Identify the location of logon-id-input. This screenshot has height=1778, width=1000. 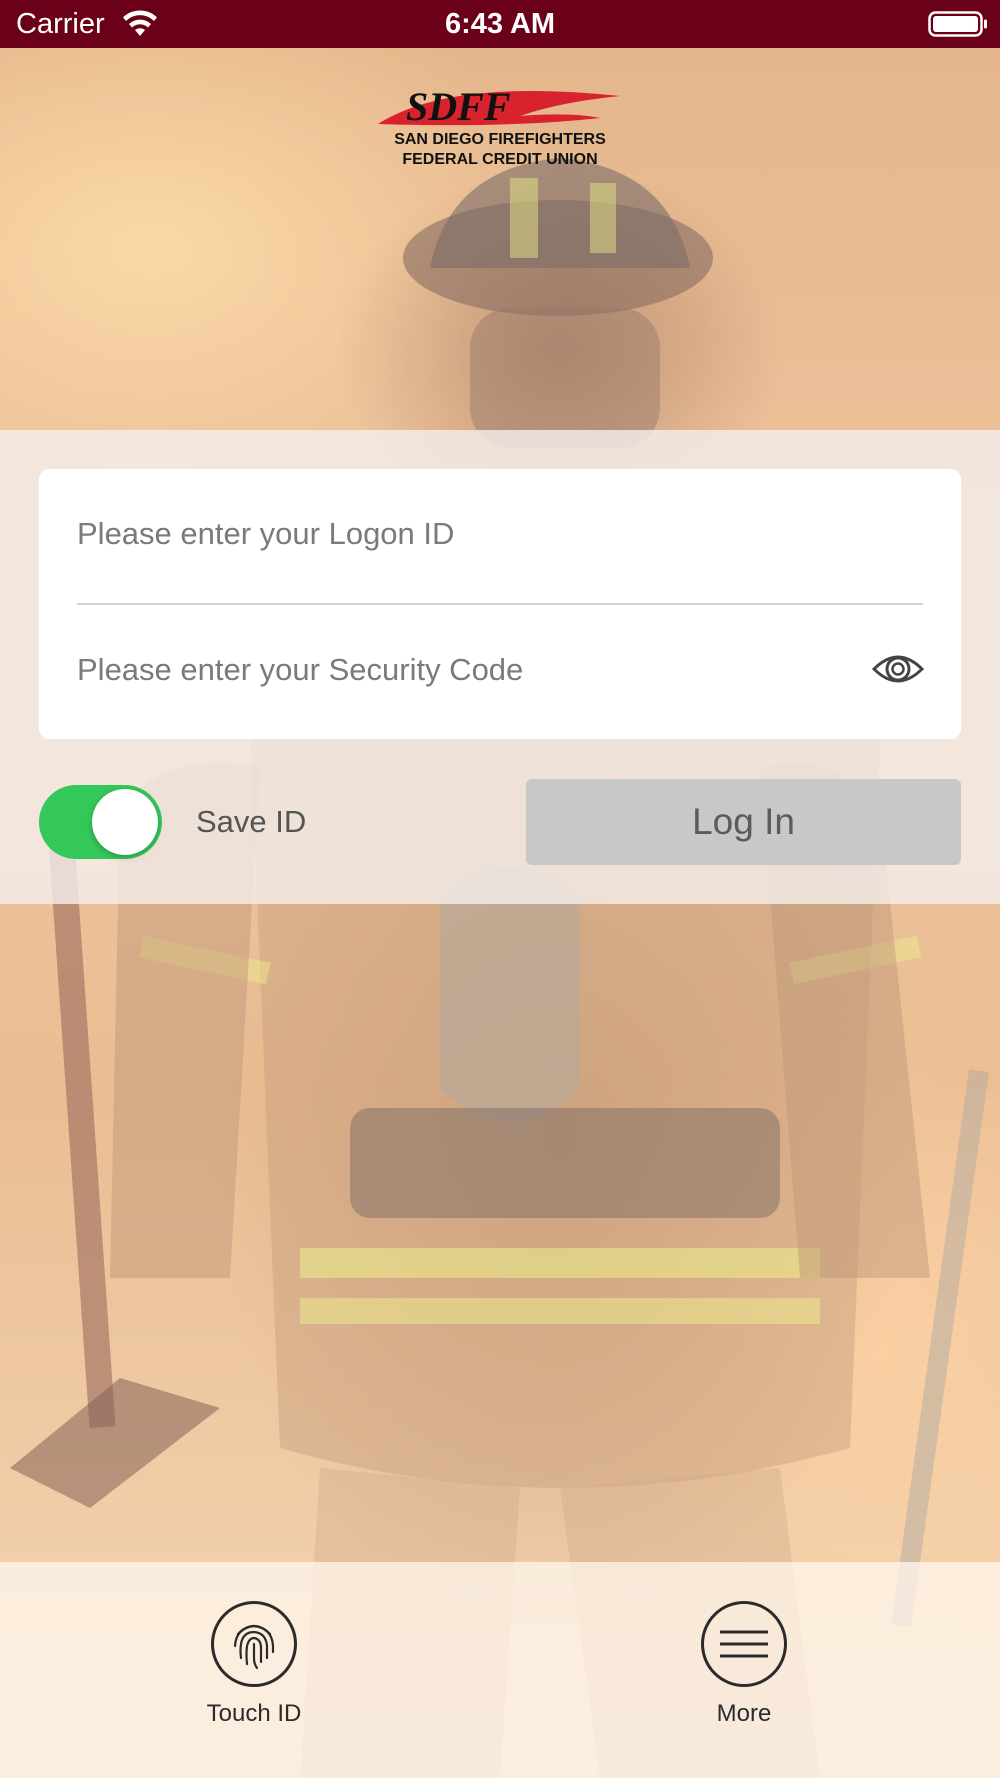
(497, 534).